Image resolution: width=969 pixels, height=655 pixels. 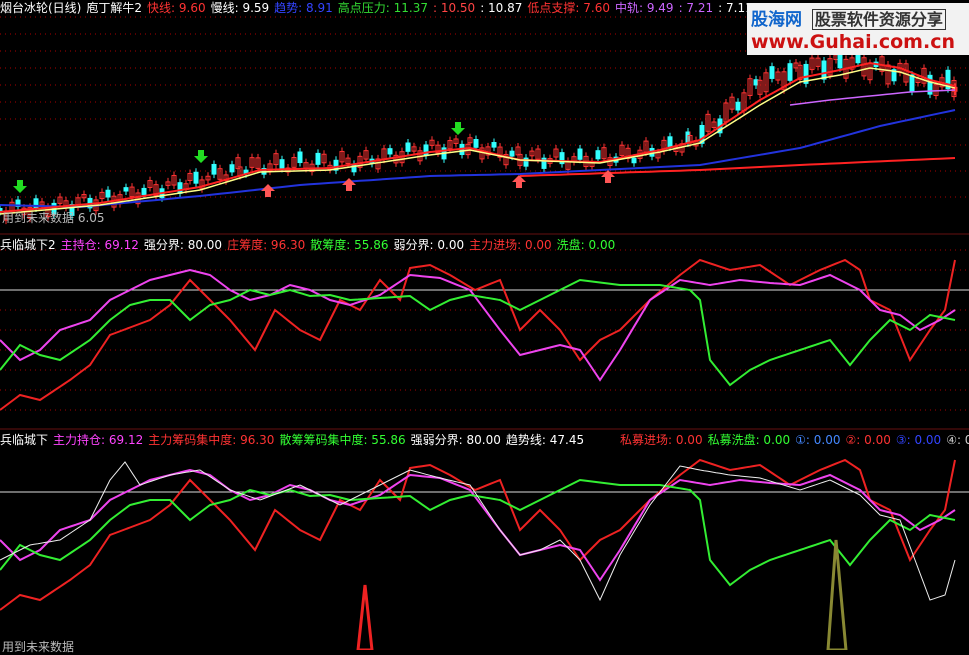 What do you see at coordinates (661, 440) in the screenshot?
I see `botr-smjc: 私募进场: 0.00` at bounding box center [661, 440].